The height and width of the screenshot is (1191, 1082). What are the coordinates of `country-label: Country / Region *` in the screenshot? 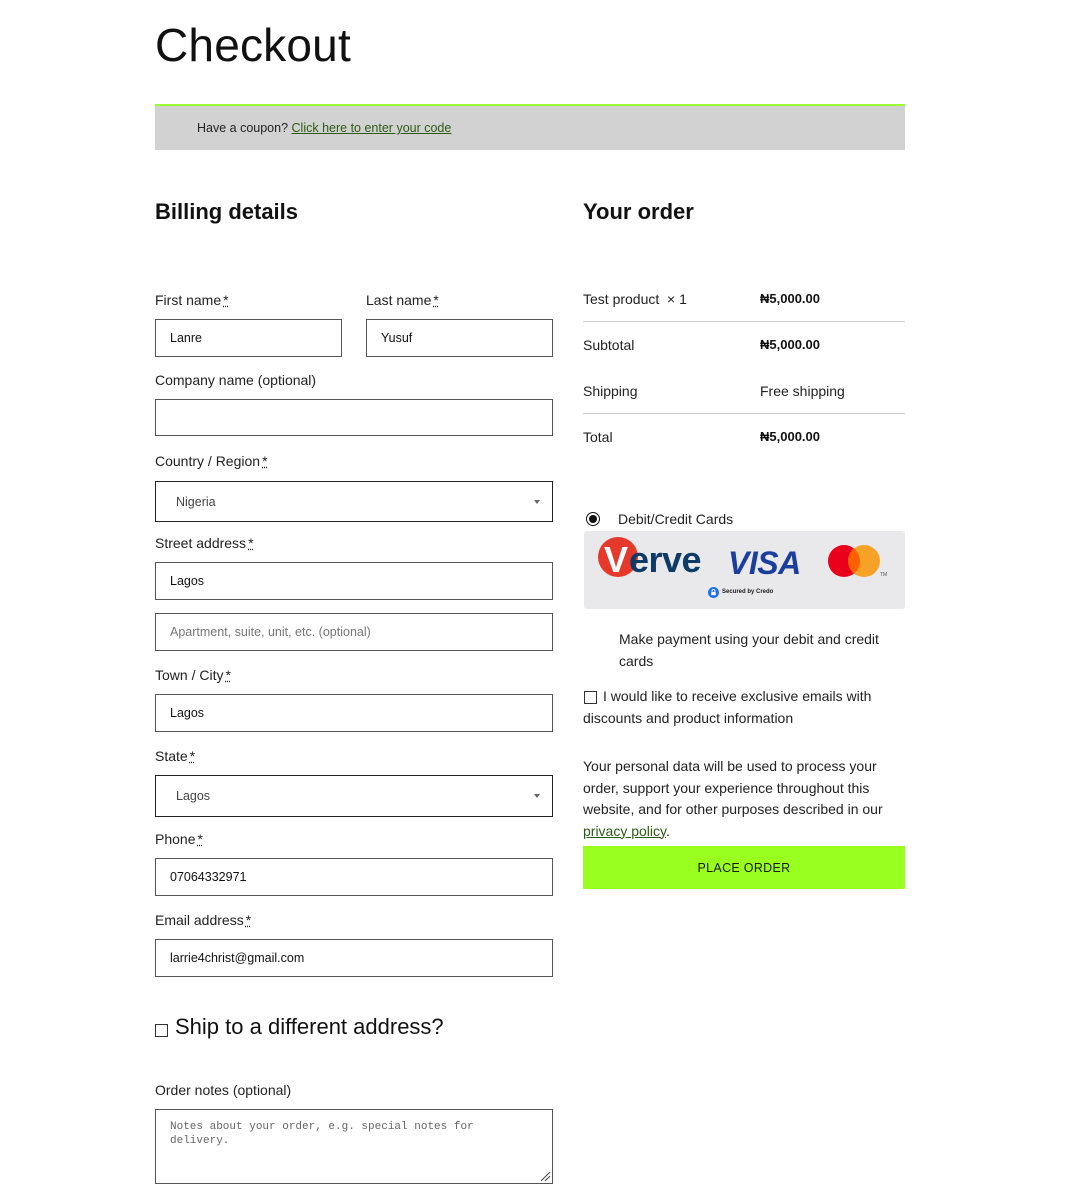 It's located at (211, 461).